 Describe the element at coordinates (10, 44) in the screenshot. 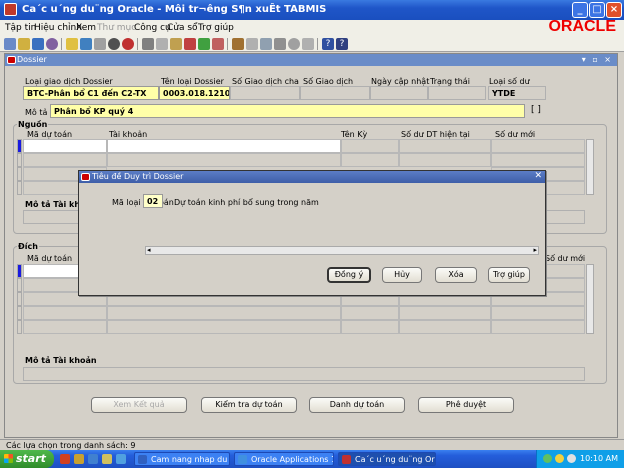

I see `new-icon` at that location.